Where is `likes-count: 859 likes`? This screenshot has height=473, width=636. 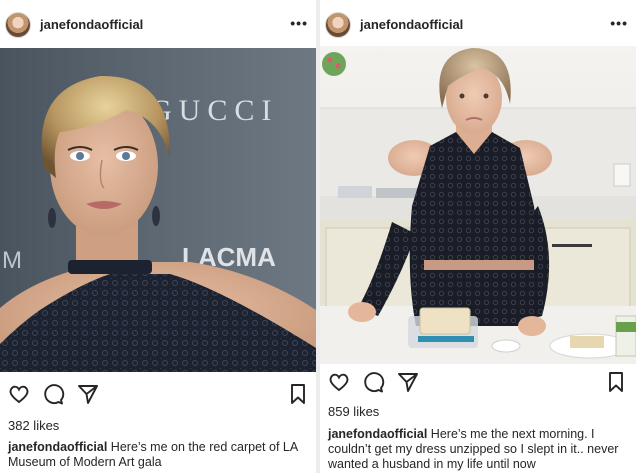
likes-count: 859 likes is located at coordinates (353, 411).